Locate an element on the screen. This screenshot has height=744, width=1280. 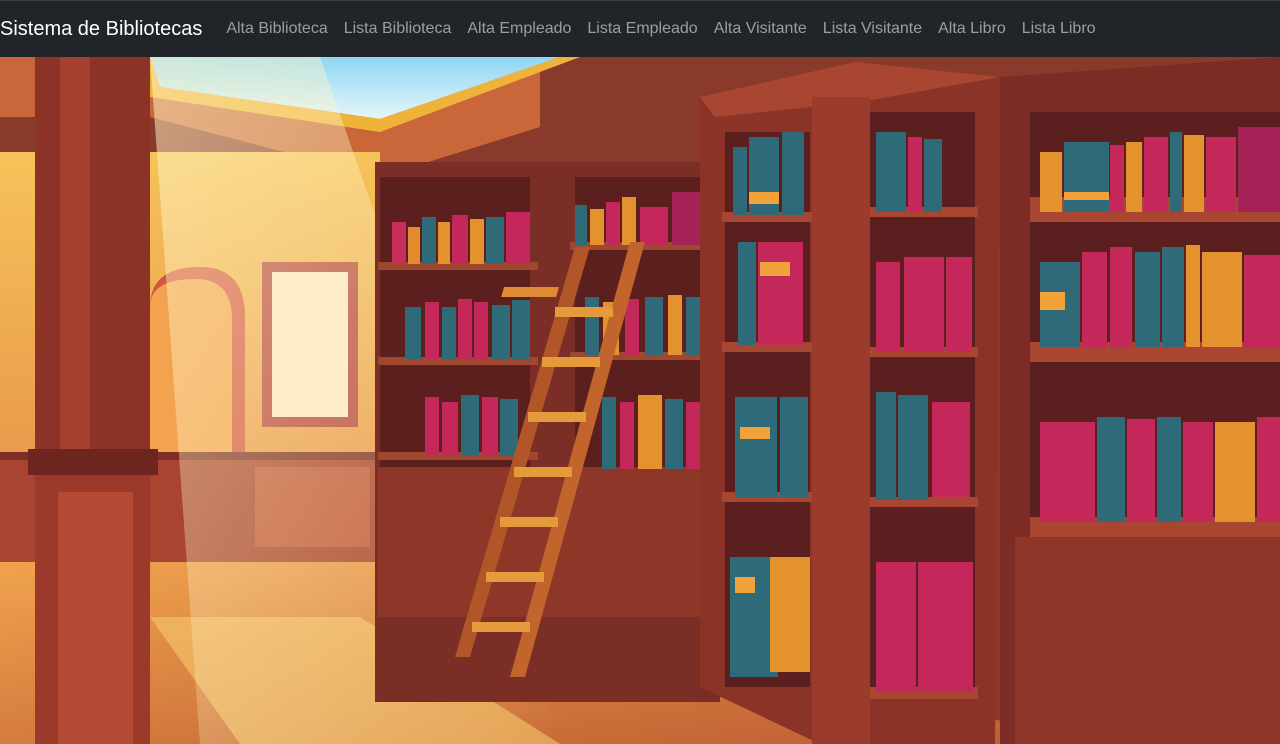
nav-link-alta-libro: Alta Libro is located at coordinates (972, 29).